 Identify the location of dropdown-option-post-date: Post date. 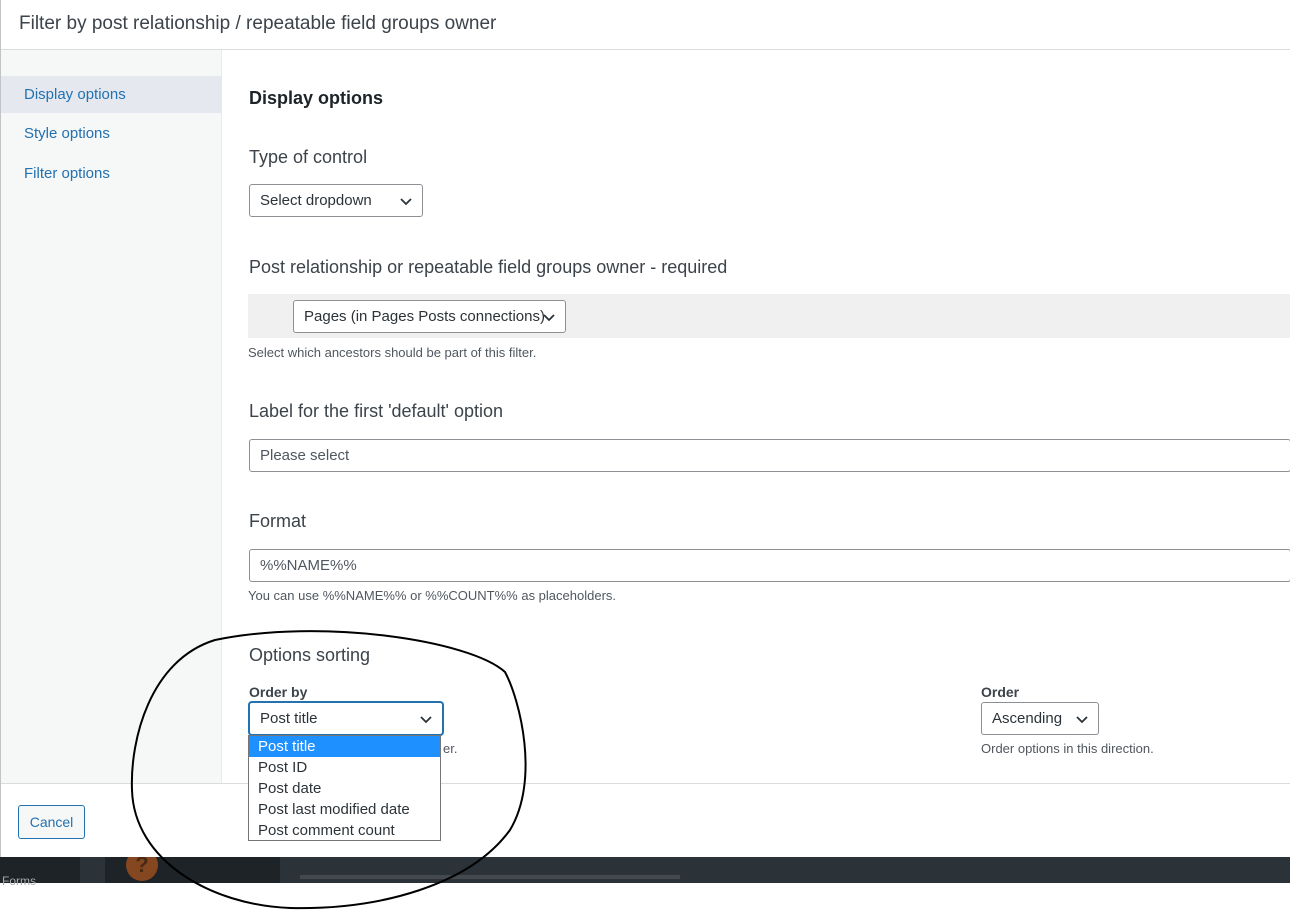
(344, 788).